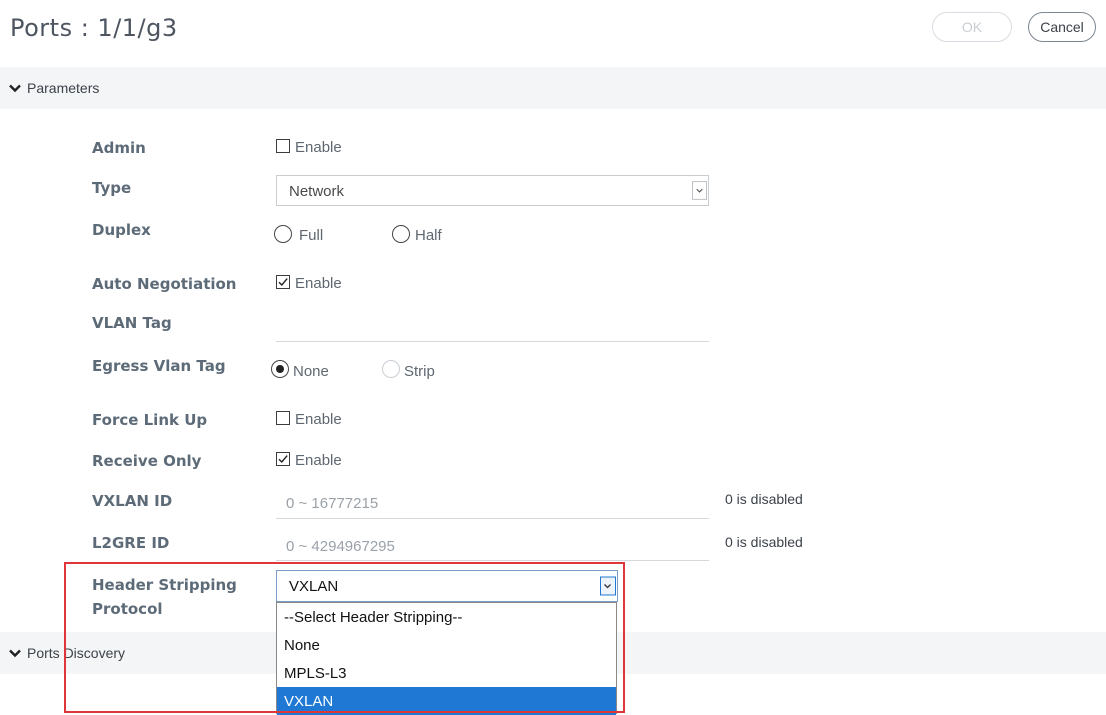 The image size is (1106, 715). Describe the element at coordinates (112, 188) in the screenshot. I see `type-label: Type` at that location.